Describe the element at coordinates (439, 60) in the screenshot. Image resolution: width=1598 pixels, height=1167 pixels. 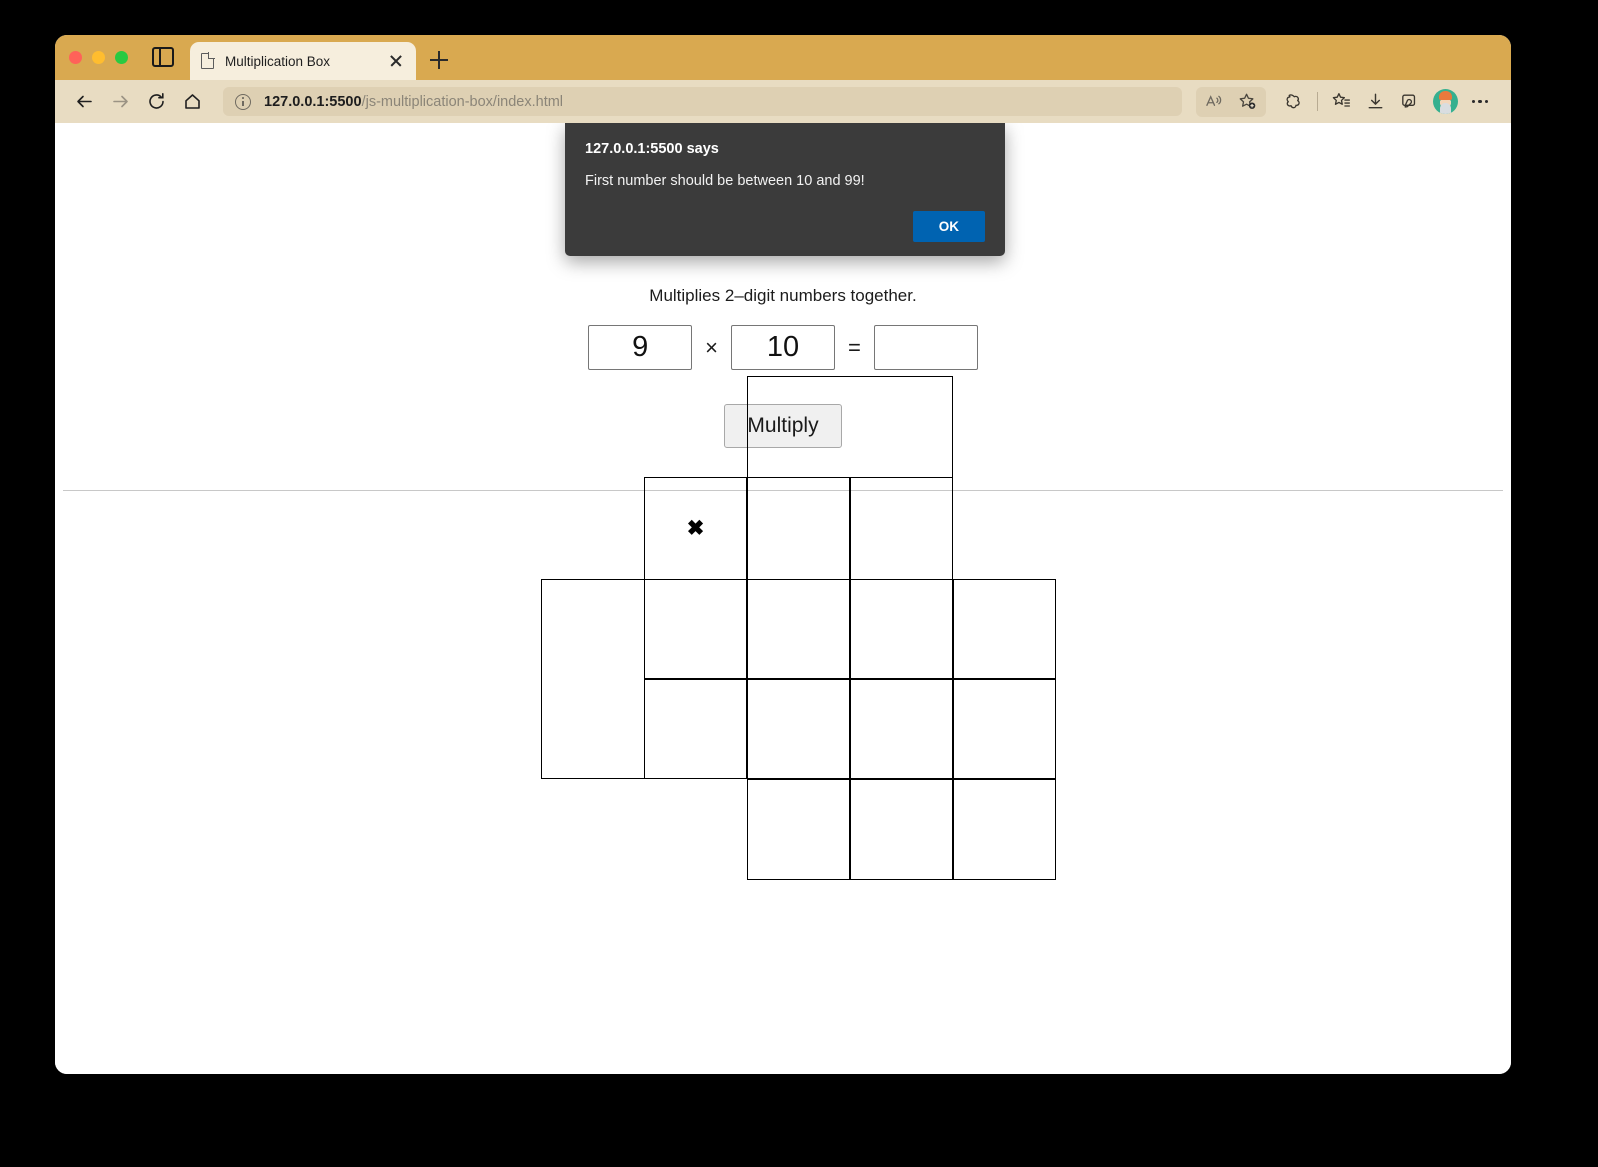
I see `plus-icon` at that location.